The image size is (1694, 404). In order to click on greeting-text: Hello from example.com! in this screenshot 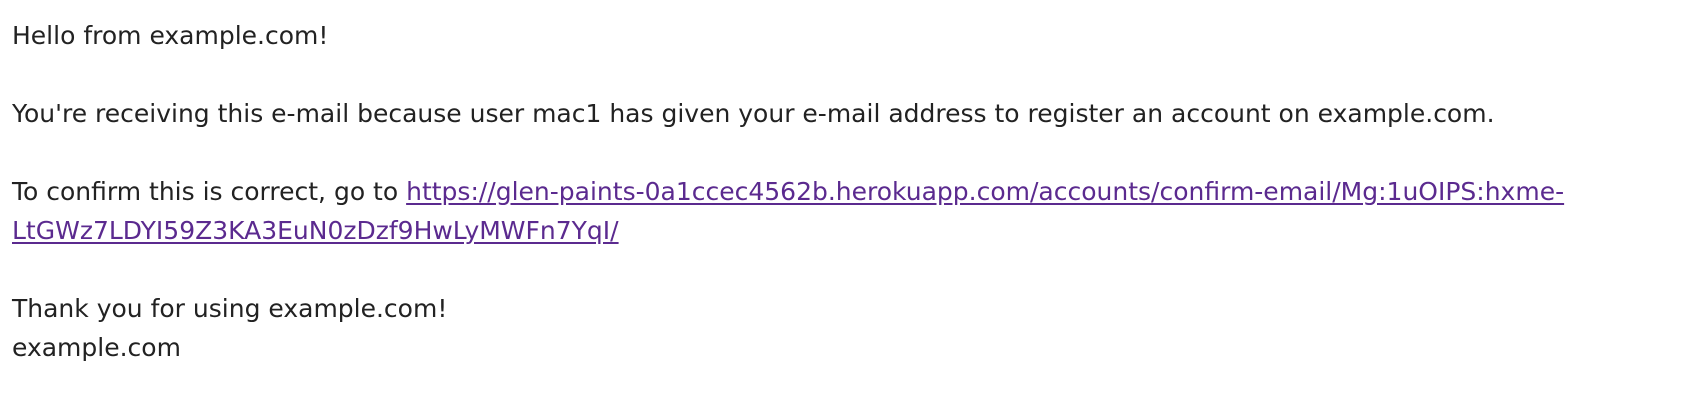, I will do `click(842, 35)`.